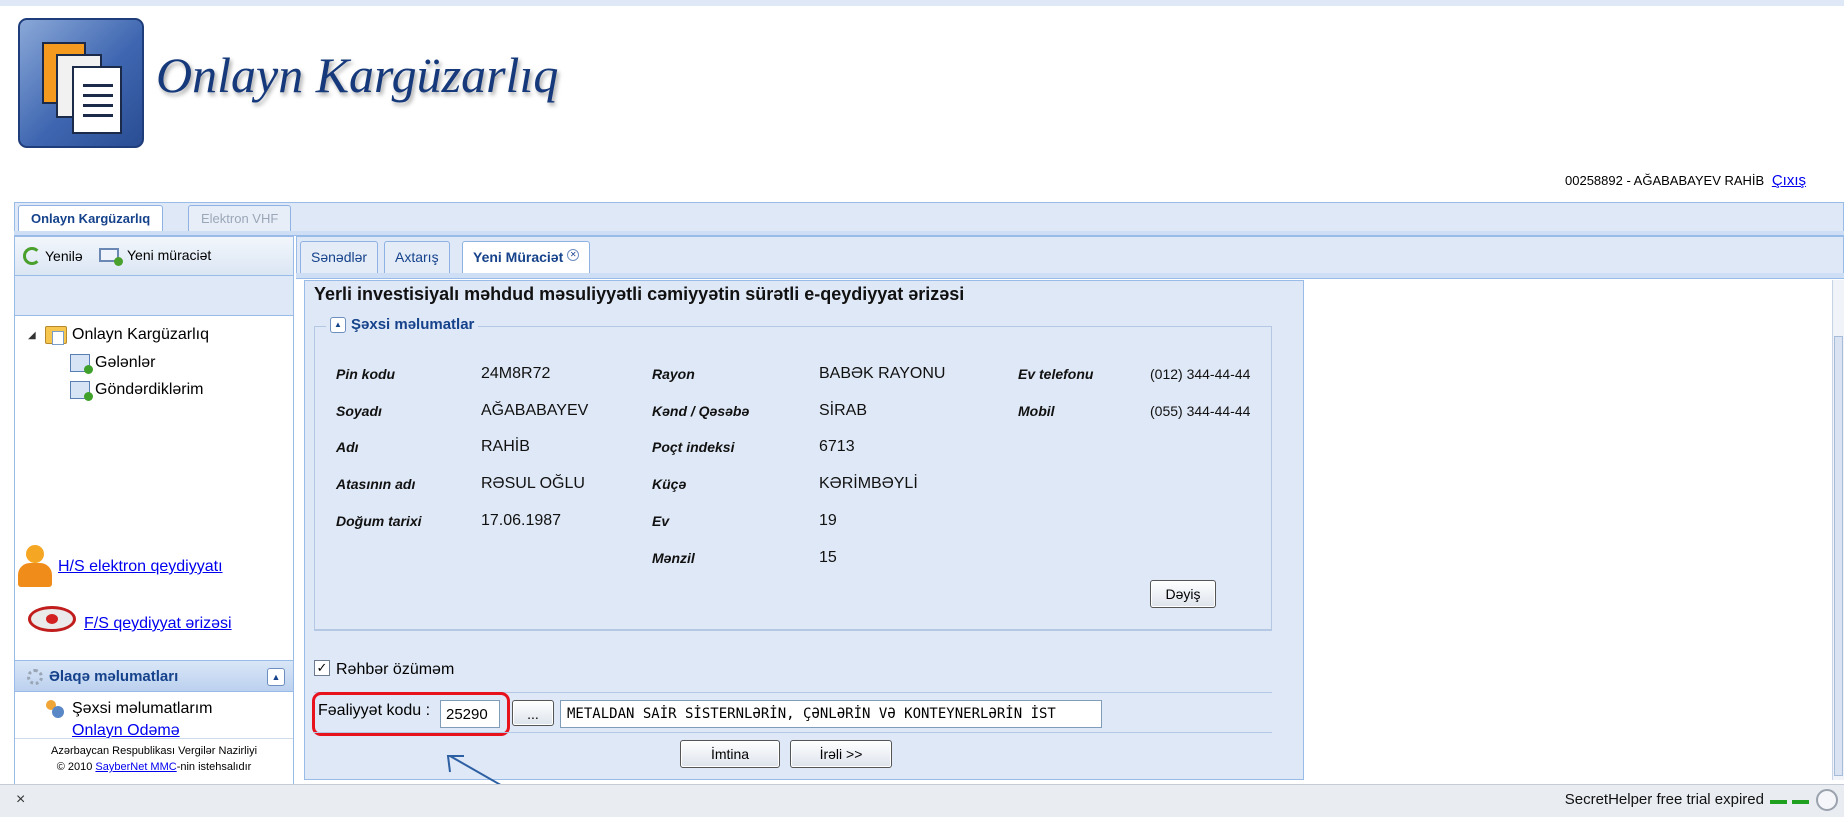 The image size is (1844, 817). Describe the element at coordinates (114, 676) in the screenshot. I see `contact-panel-title: Əlaqə məlumatları` at that location.